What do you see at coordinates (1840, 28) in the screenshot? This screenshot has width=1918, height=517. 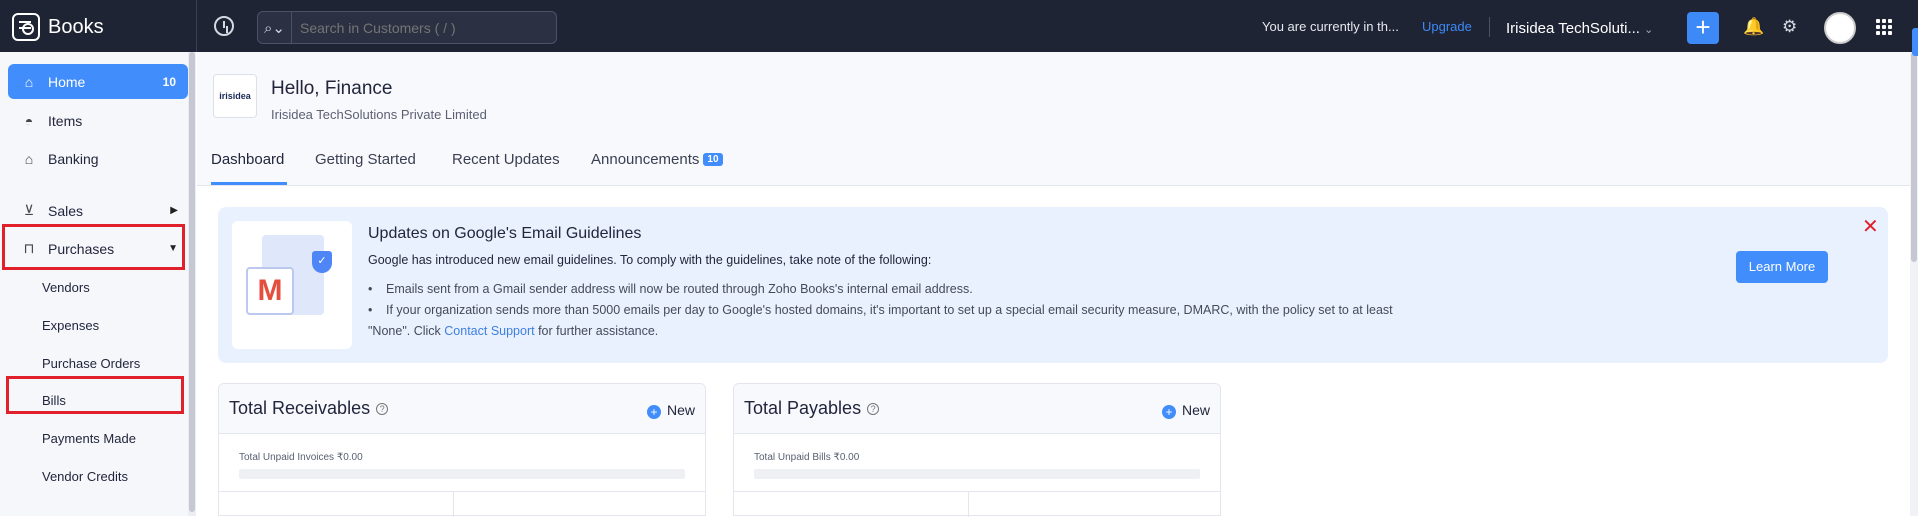 I see `avatar` at bounding box center [1840, 28].